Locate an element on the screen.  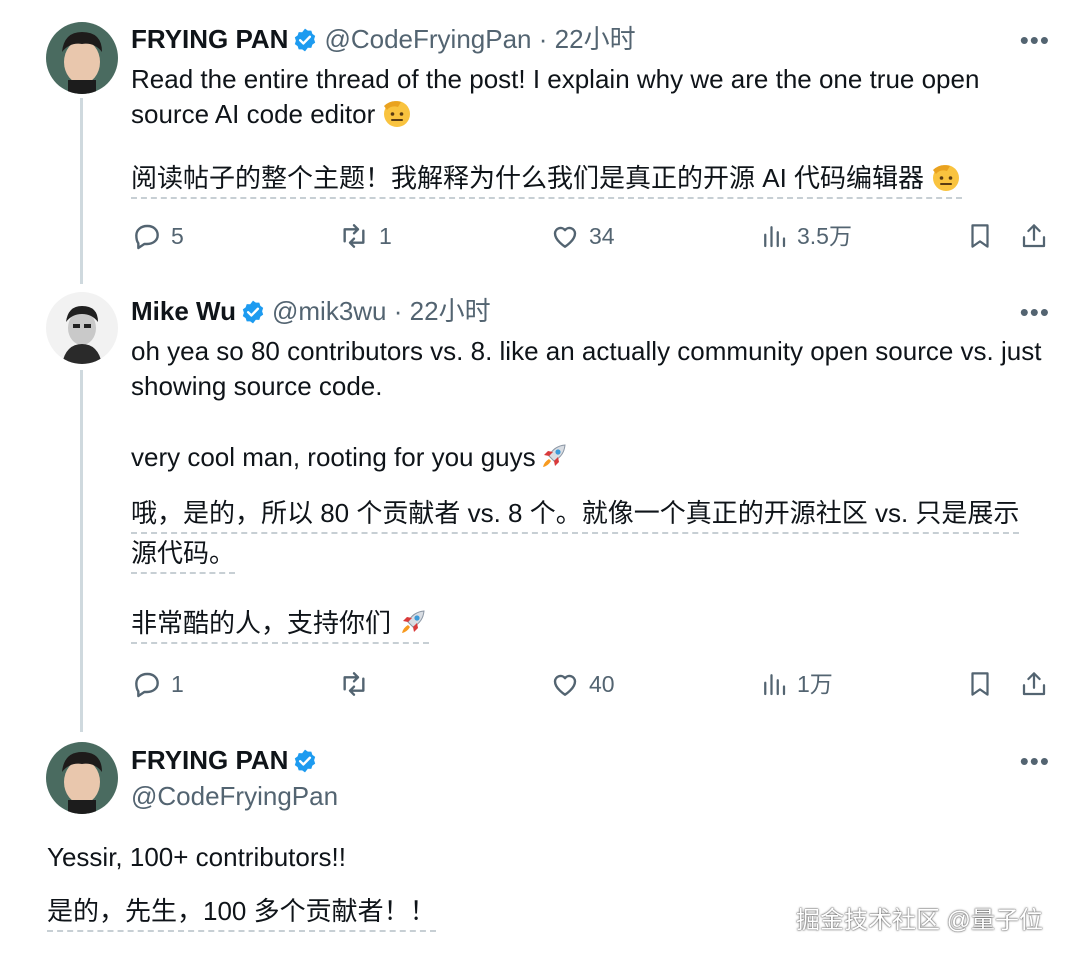
tweet-text-zh: 是的，先生，100 多个贡献者！！ is located at coordinates (241, 914).